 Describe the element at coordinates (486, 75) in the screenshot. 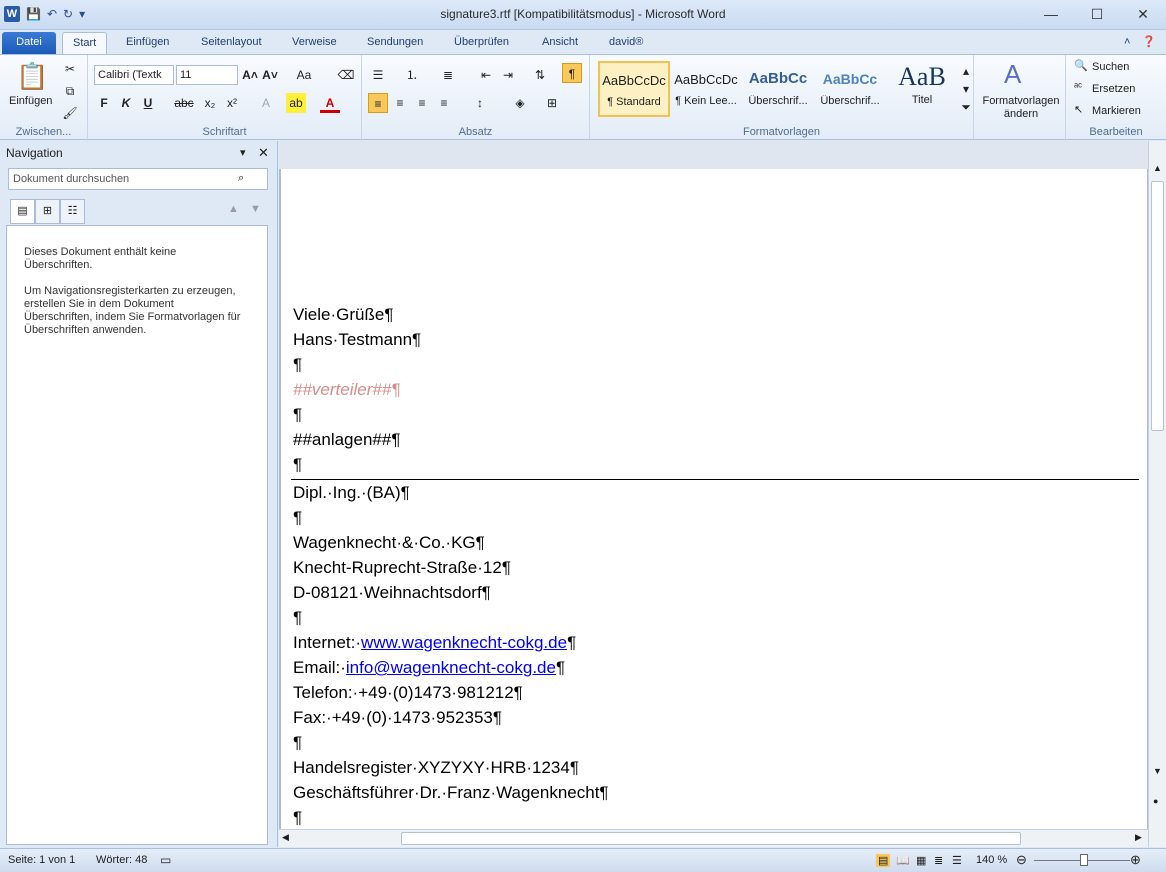

I see `decrease-indent-icon: ⇤` at that location.